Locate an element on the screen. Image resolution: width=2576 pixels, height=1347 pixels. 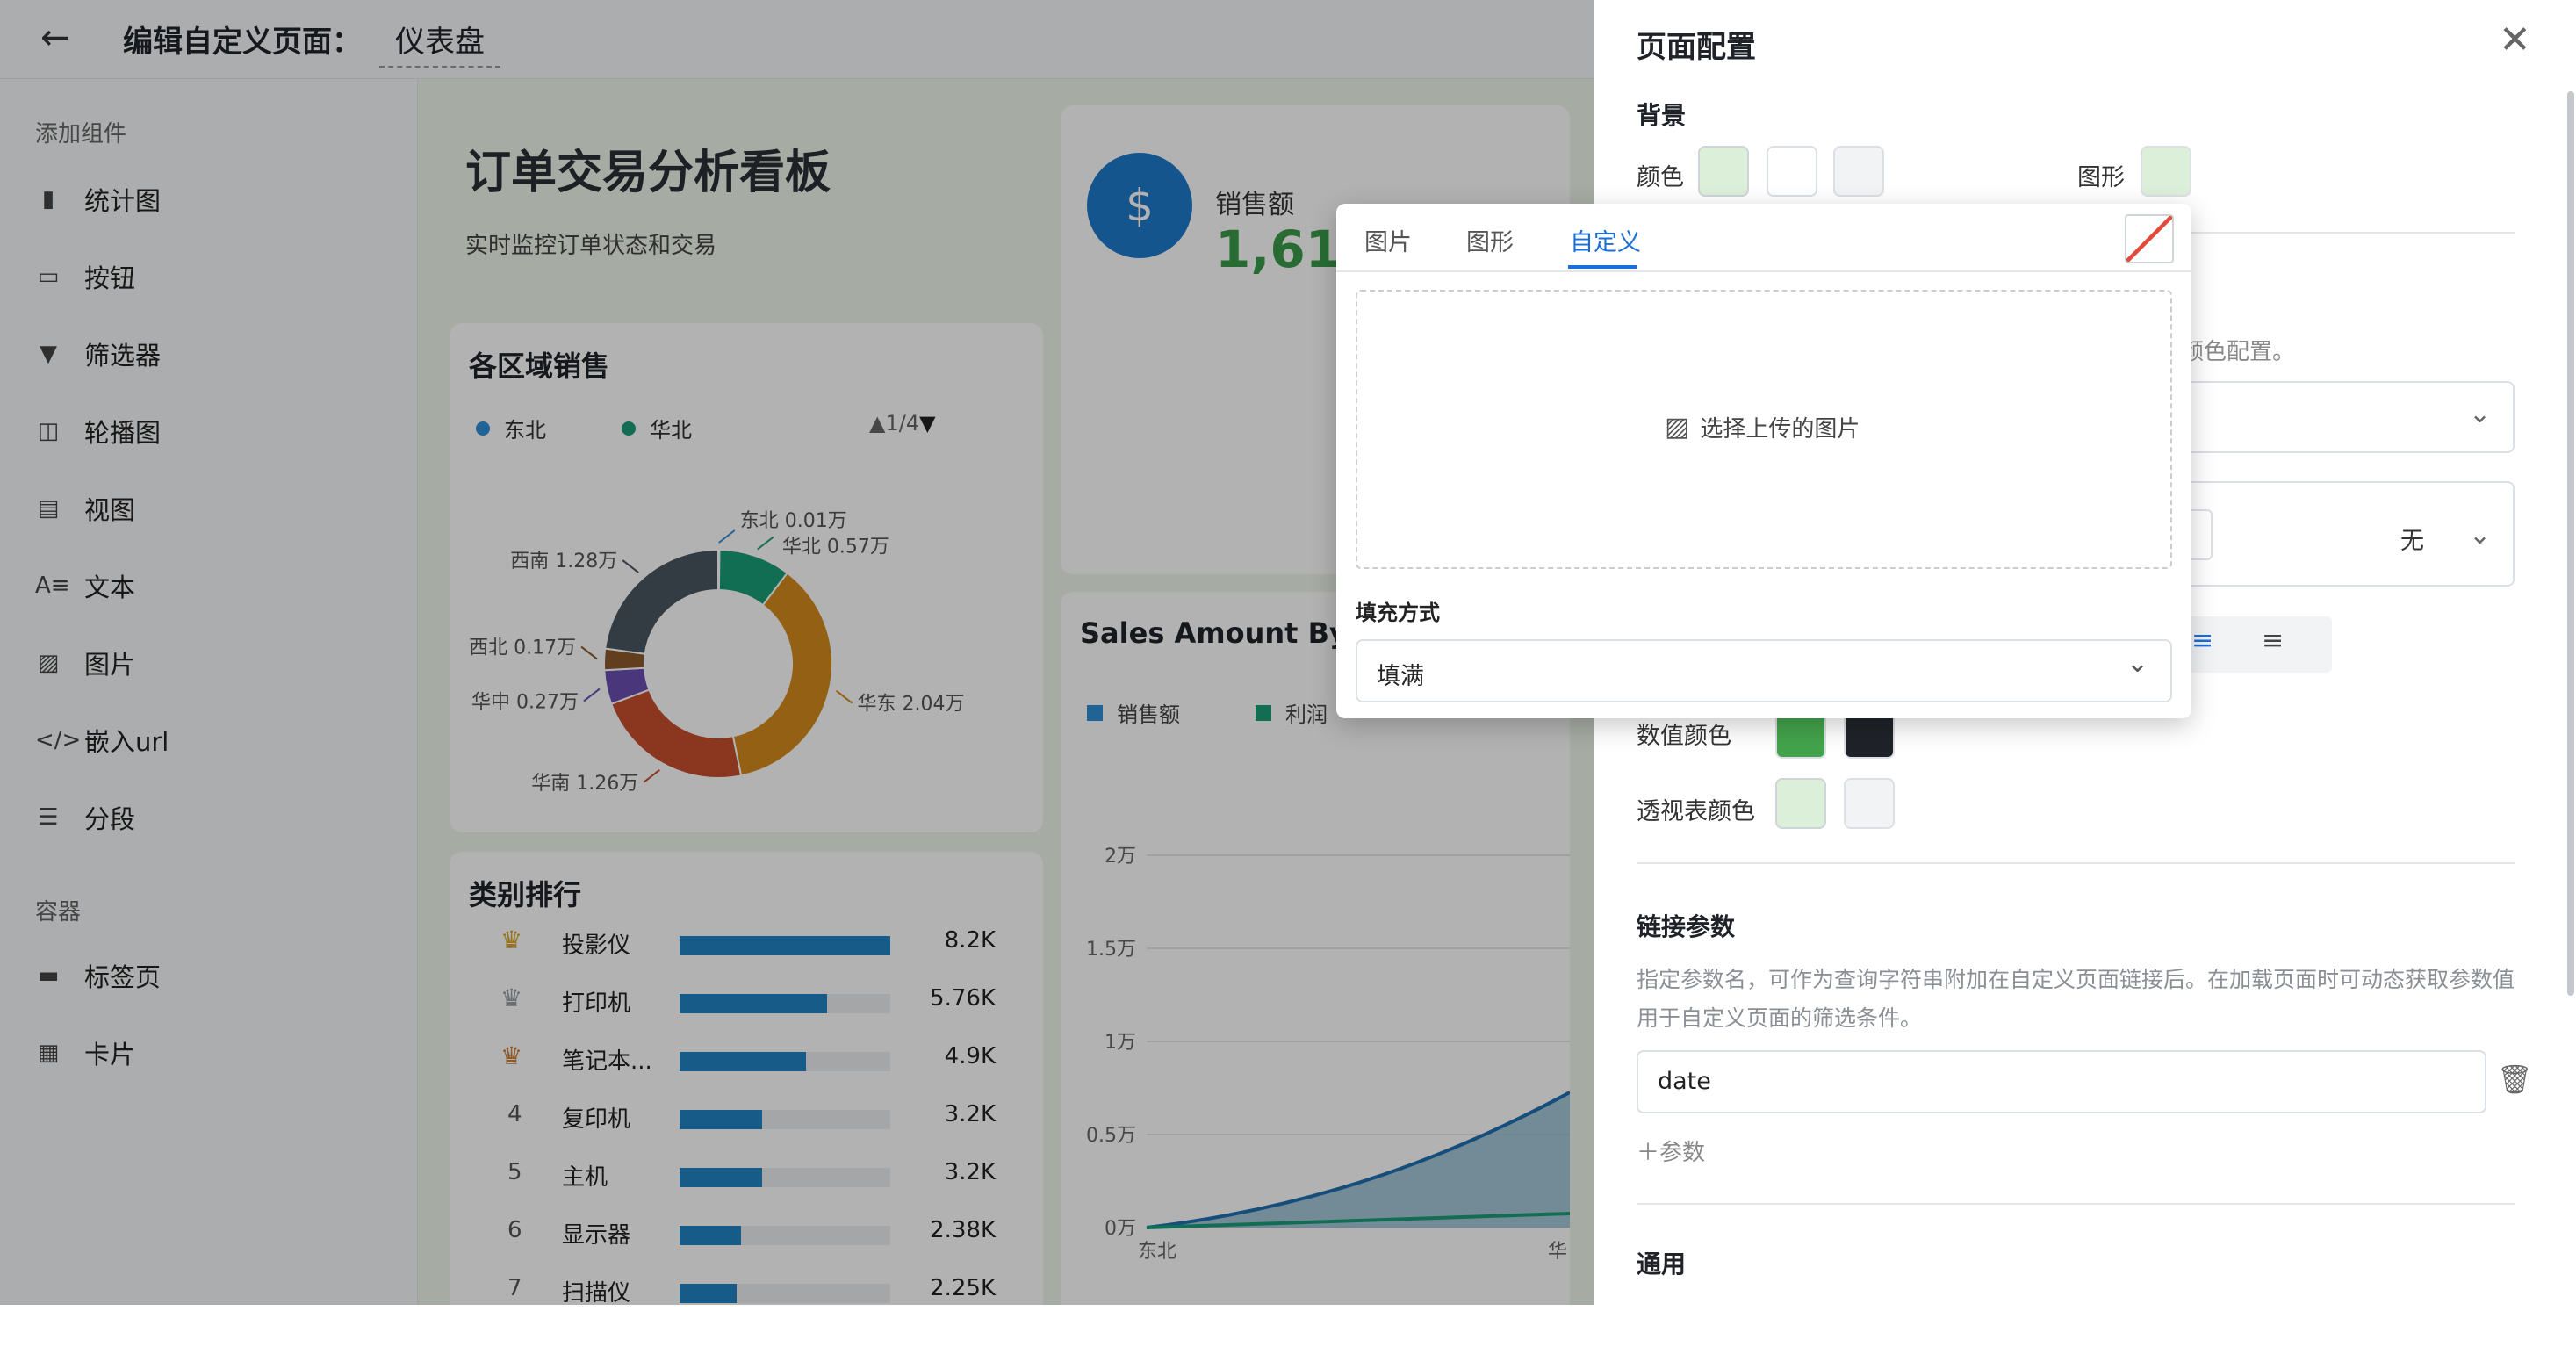
fill-mode-select: 填满 ⌄ is located at coordinates (1764, 670).